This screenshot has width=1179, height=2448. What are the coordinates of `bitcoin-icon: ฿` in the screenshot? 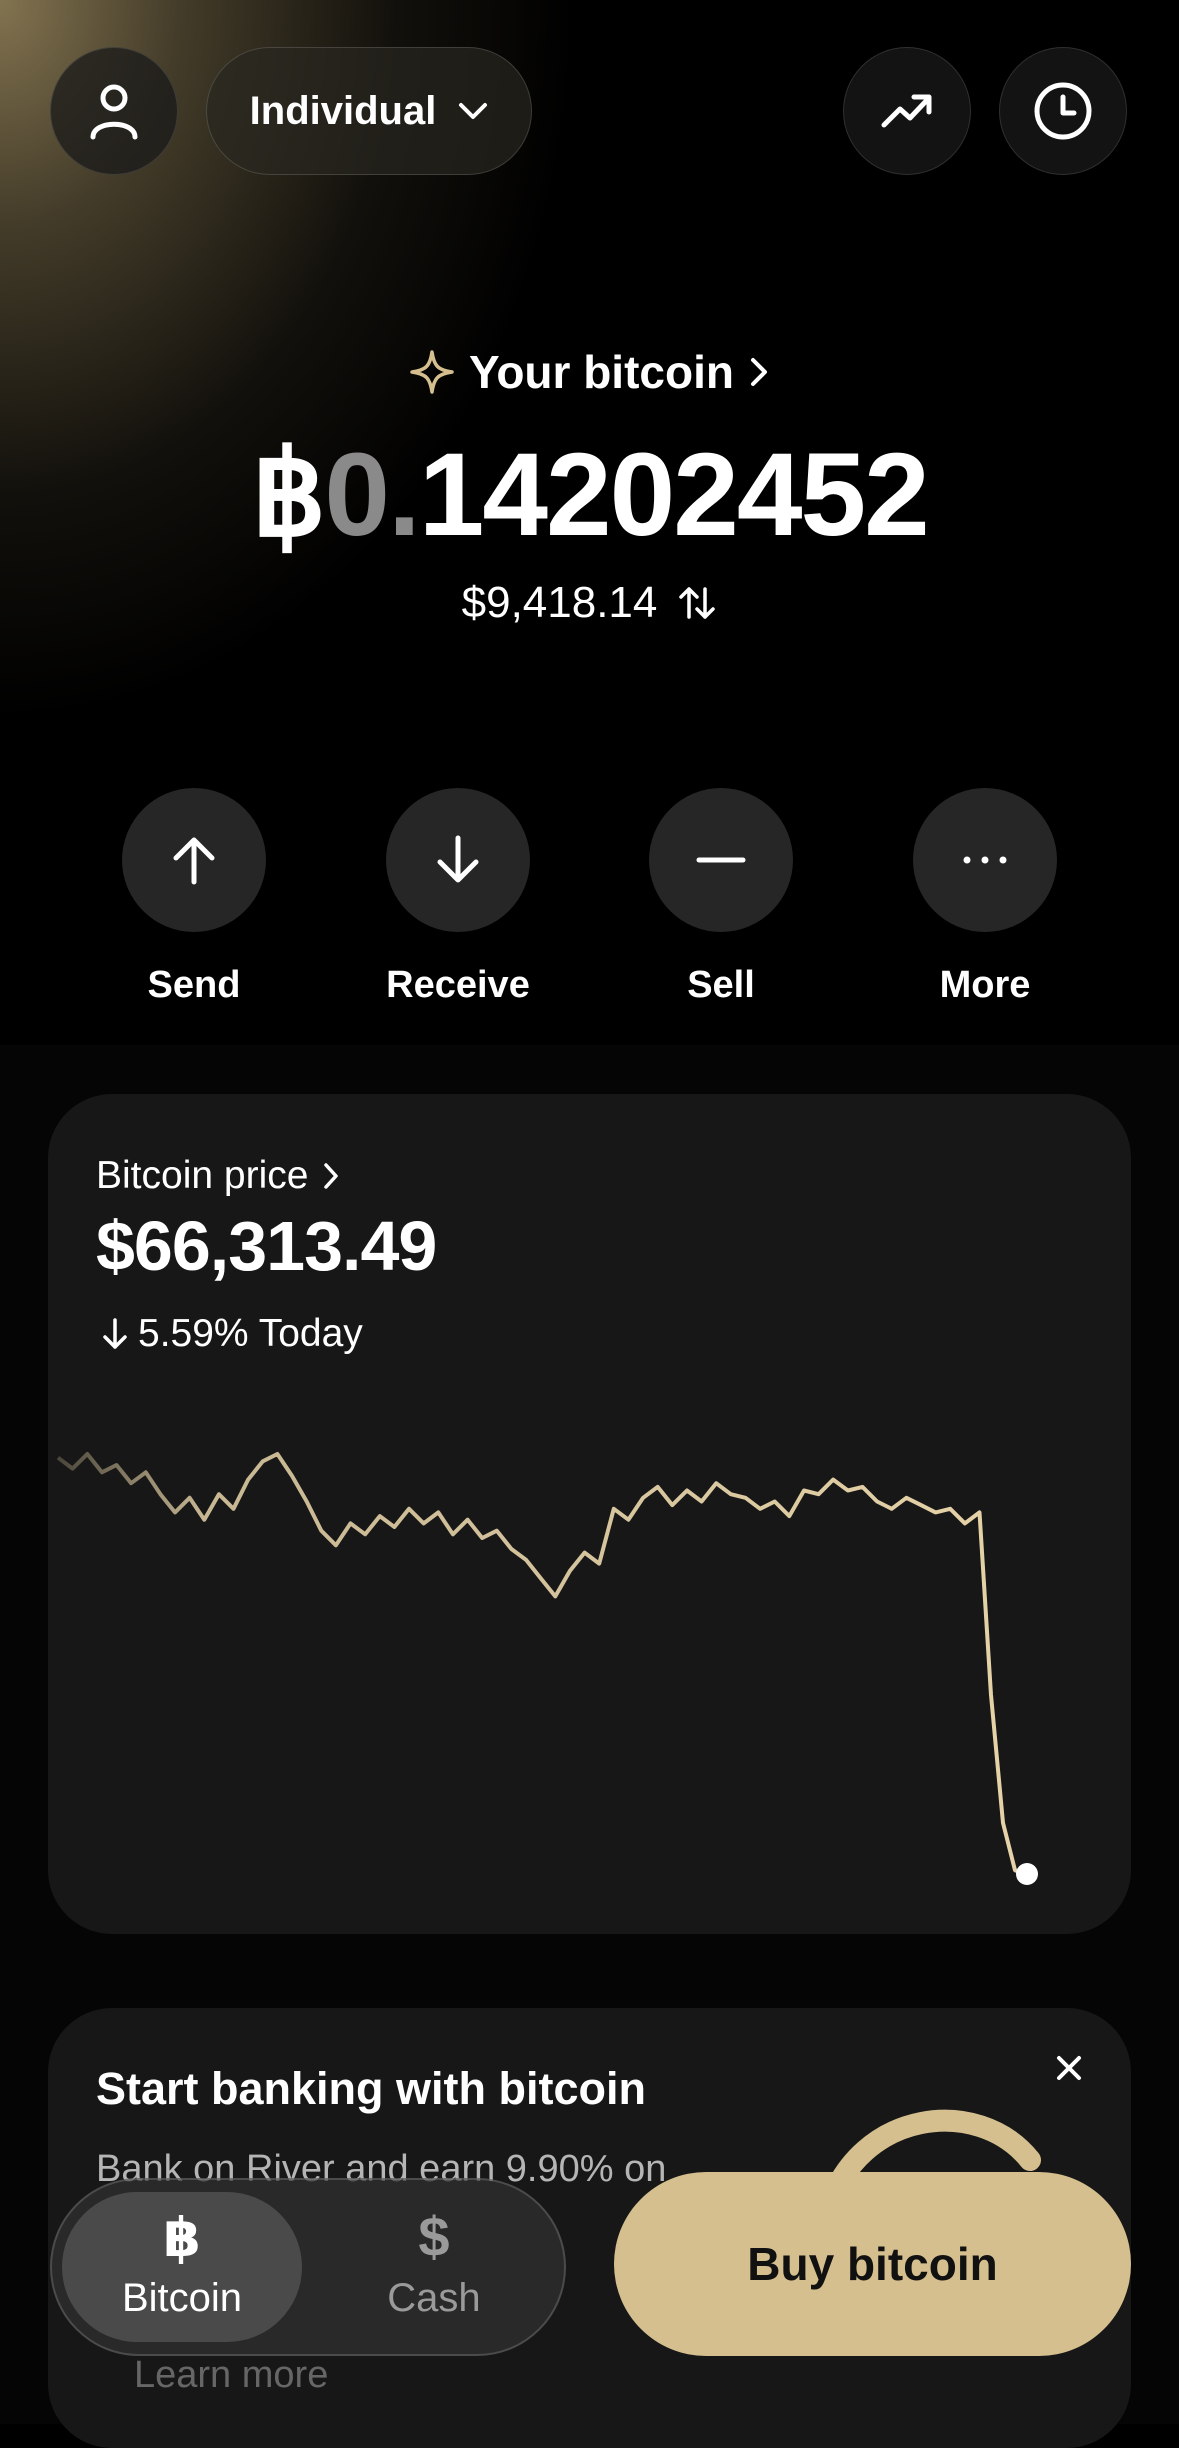 It's located at (182, 2236).